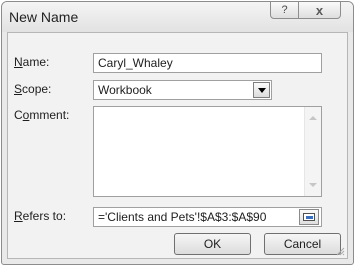 The image size is (357, 268). I want to click on comment-label: Comment:, so click(42, 115).